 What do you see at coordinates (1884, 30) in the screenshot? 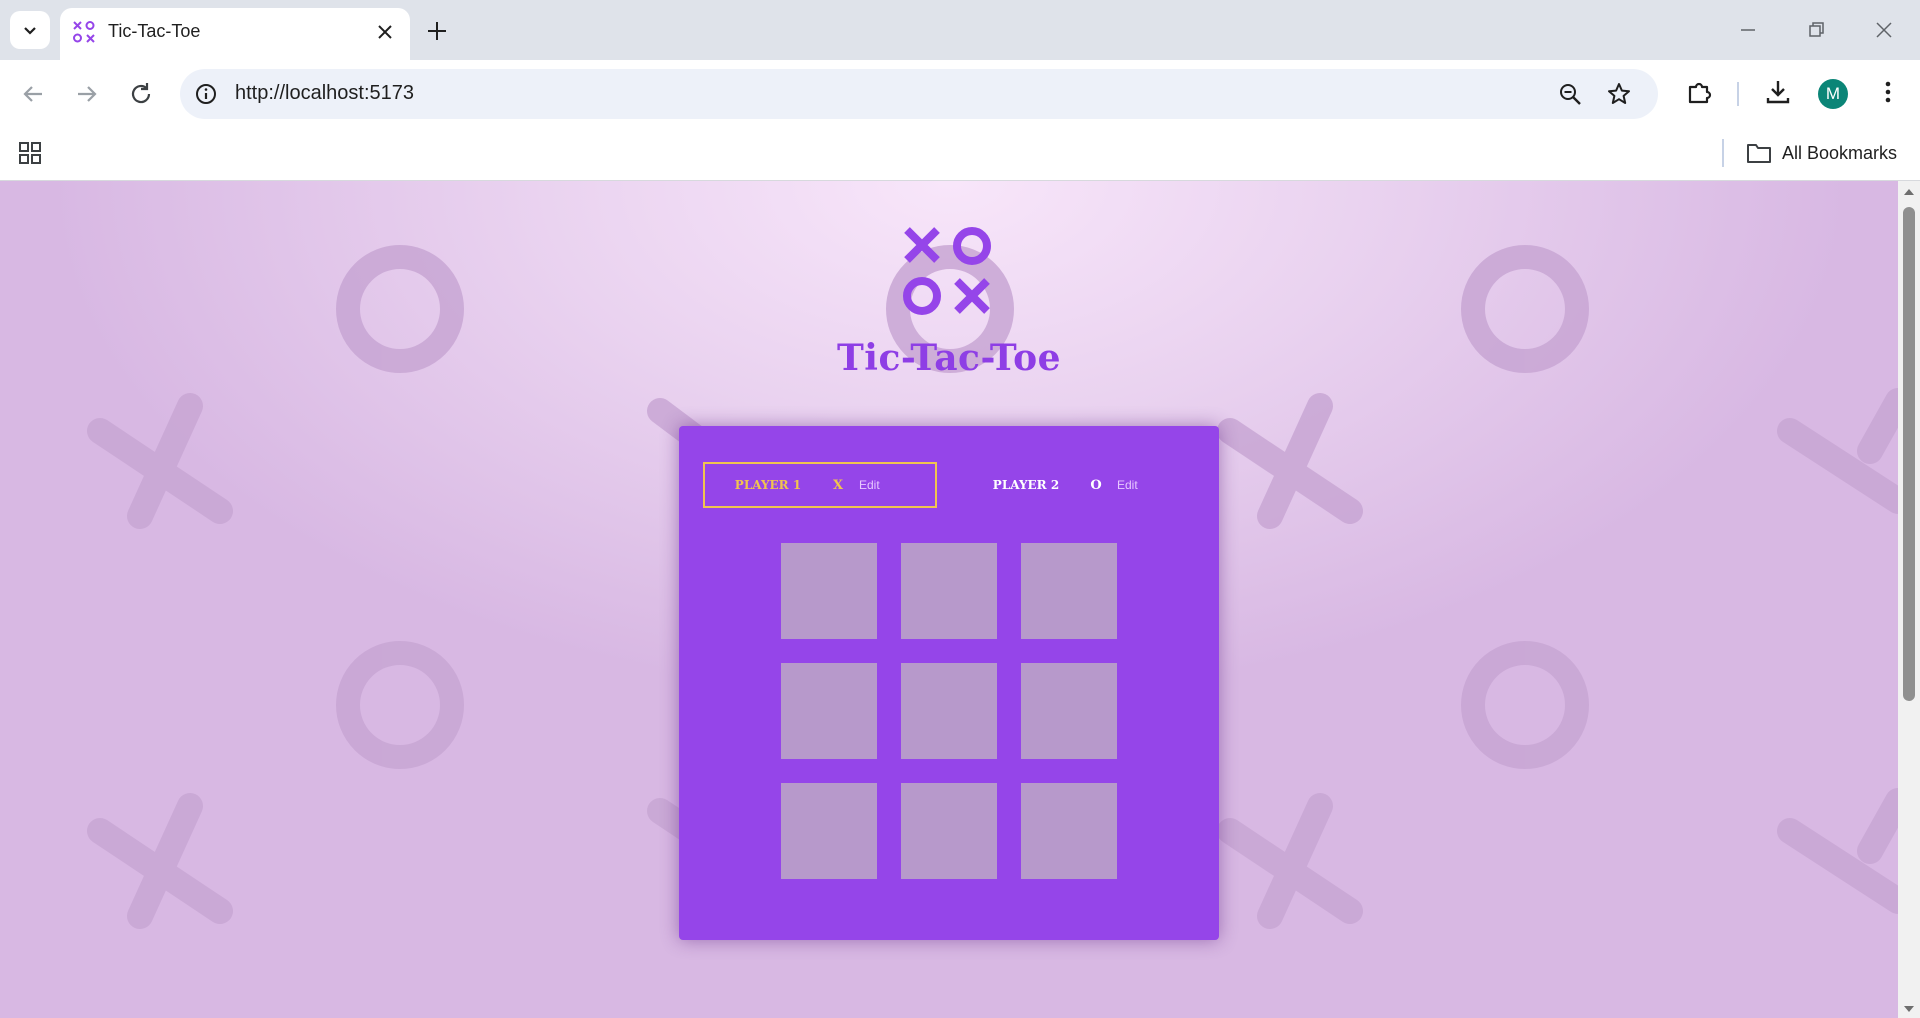
I see `window-close-icon` at bounding box center [1884, 30].